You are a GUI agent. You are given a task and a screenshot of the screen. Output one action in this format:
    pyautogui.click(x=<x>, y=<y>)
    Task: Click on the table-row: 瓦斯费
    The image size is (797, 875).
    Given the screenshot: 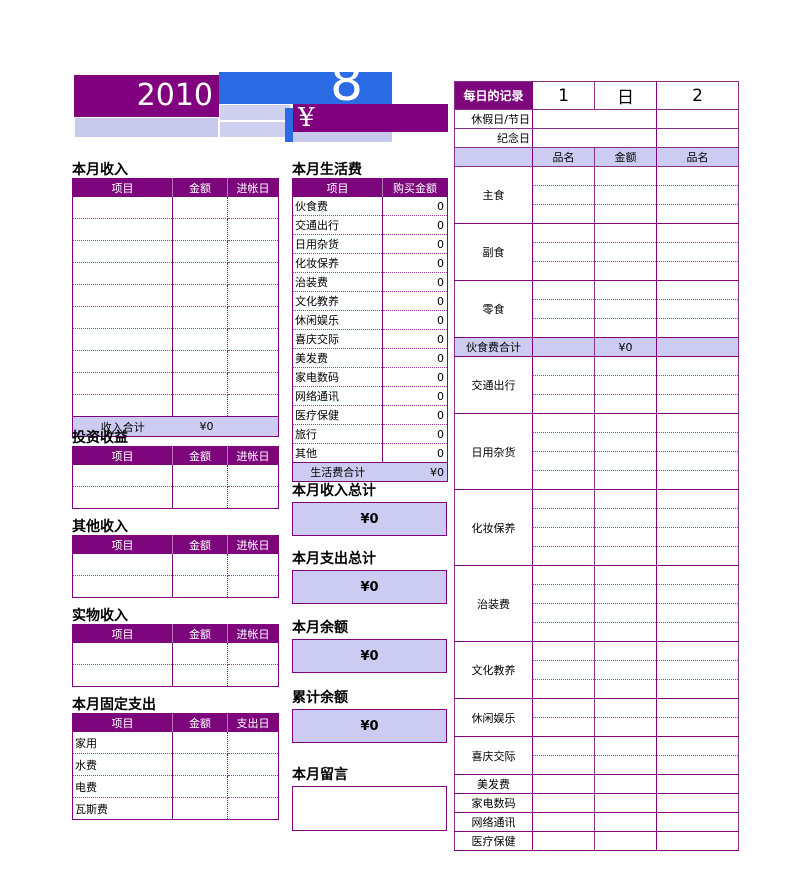 What is the action you would take?
    pyautogui.click(x=175, y=808)
    